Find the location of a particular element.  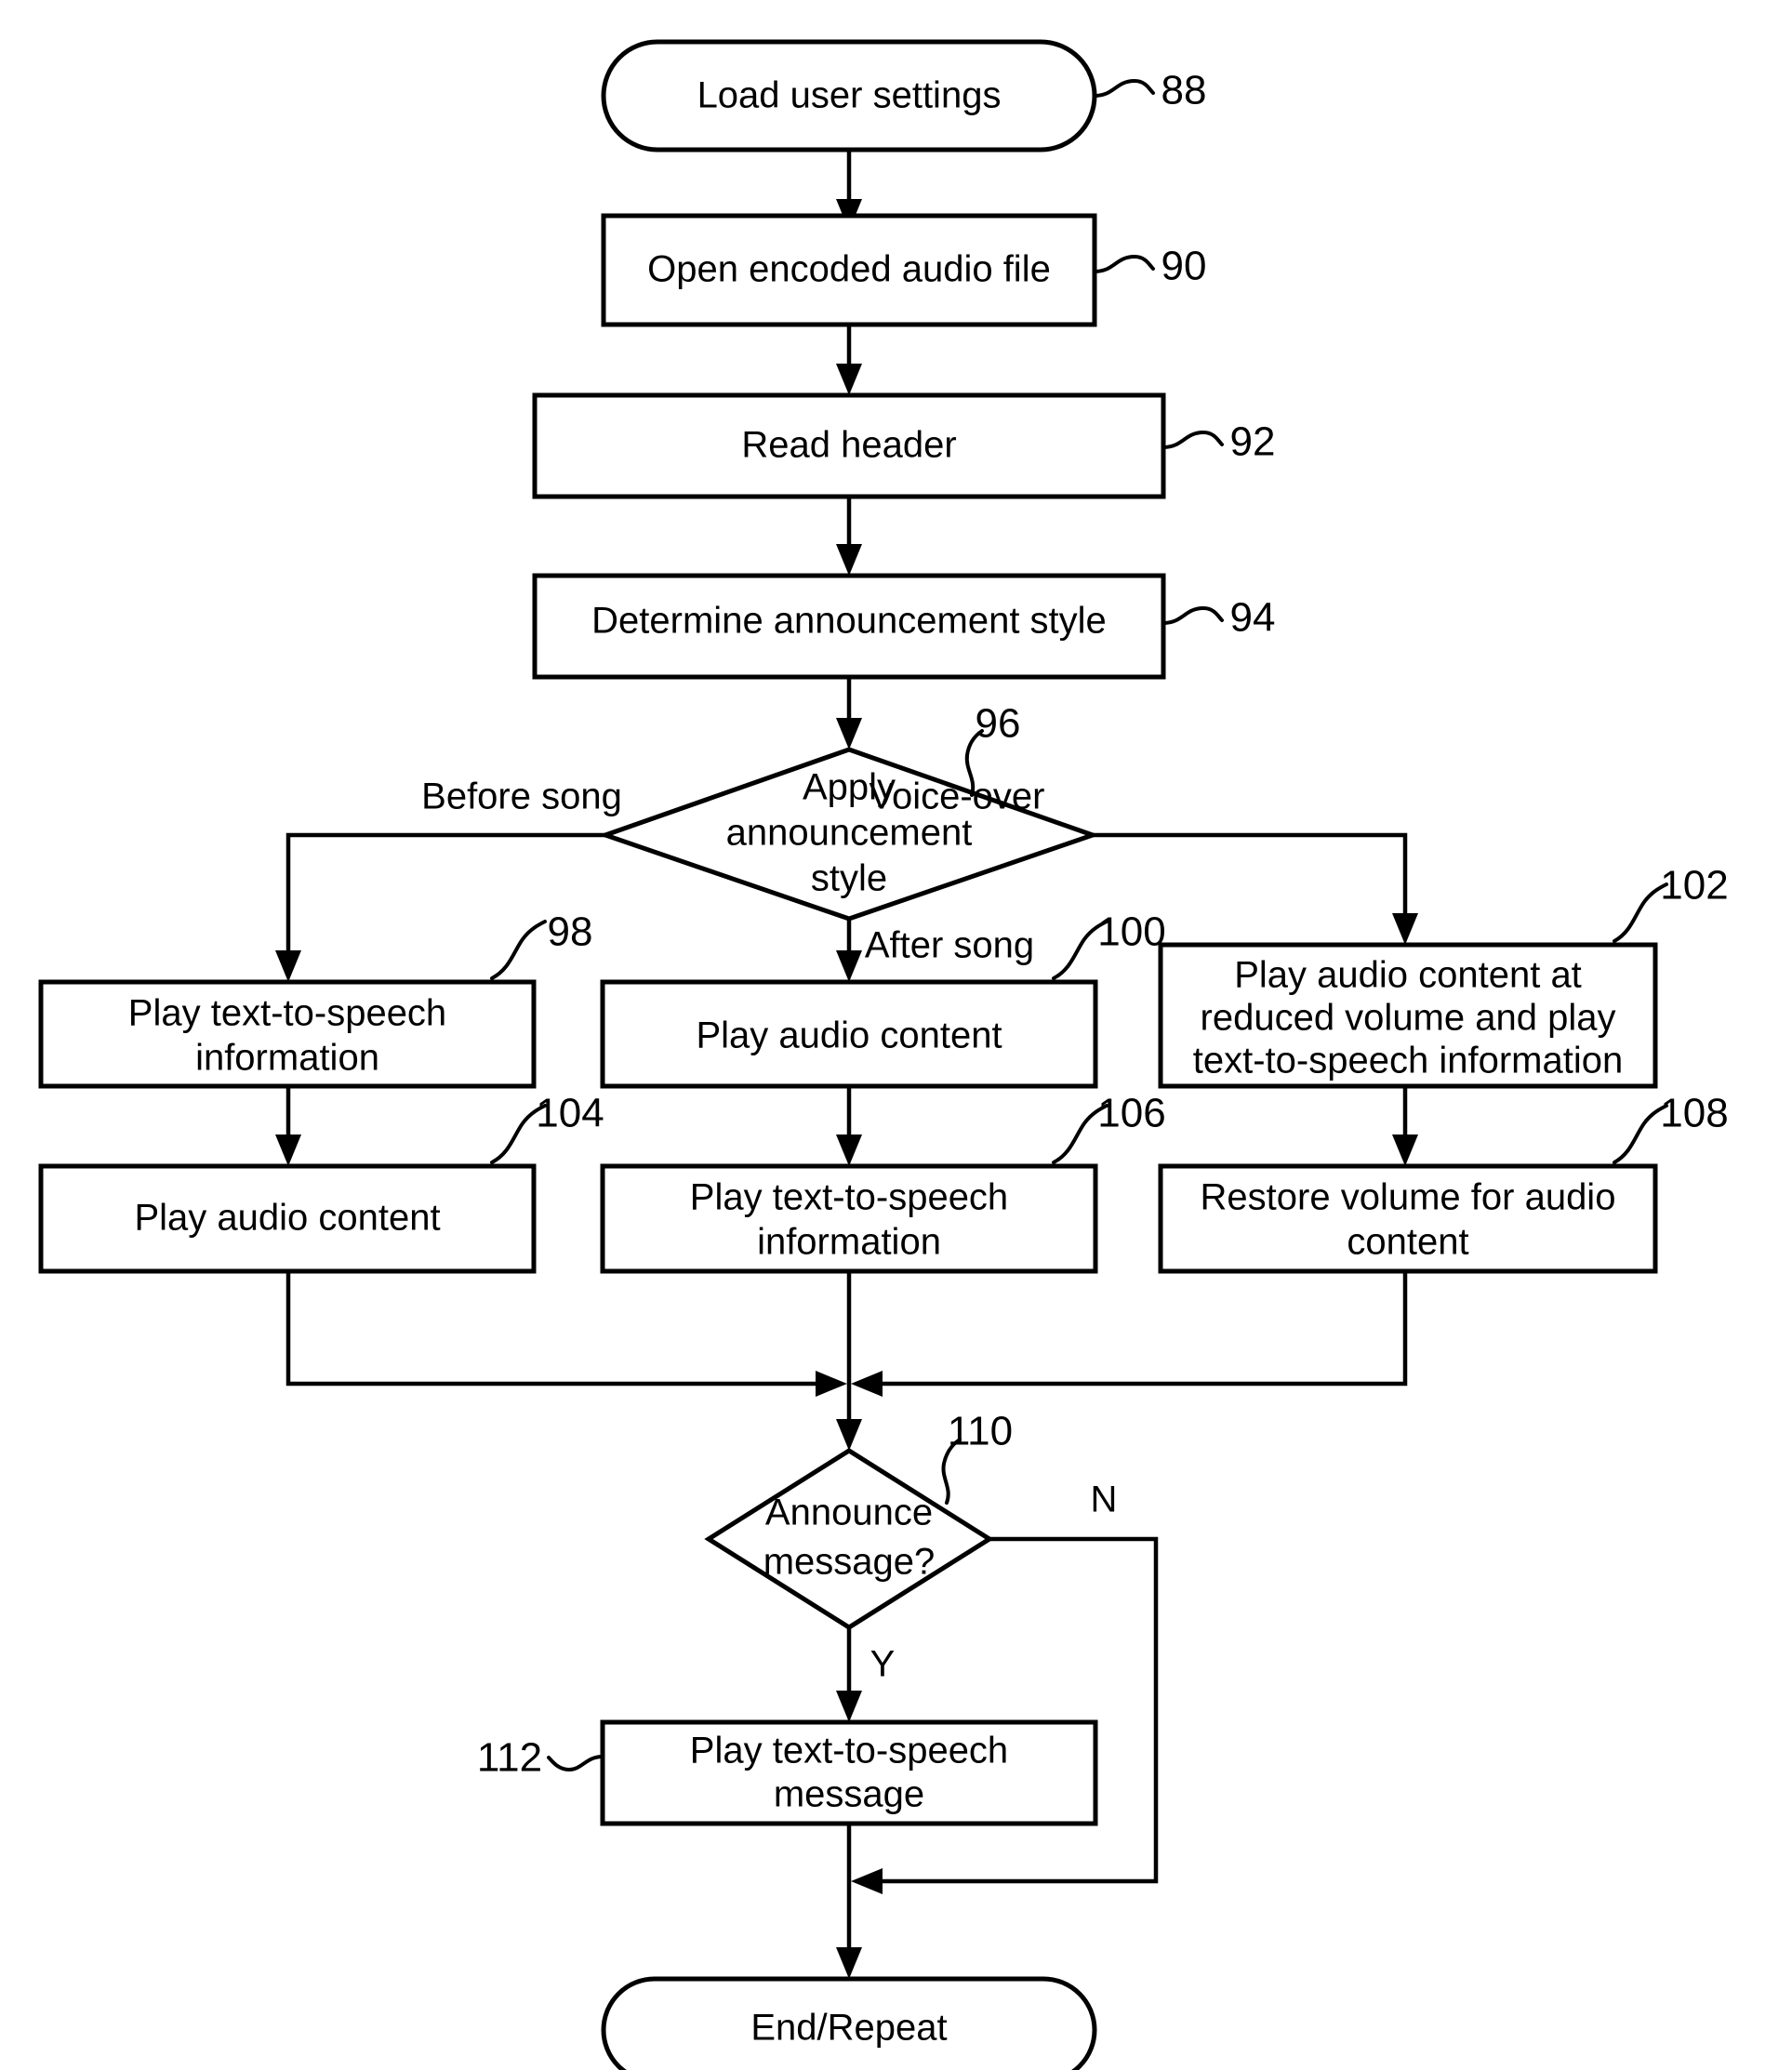

node-label-play-msg-line2: message is located at coordinates (849, 1794).